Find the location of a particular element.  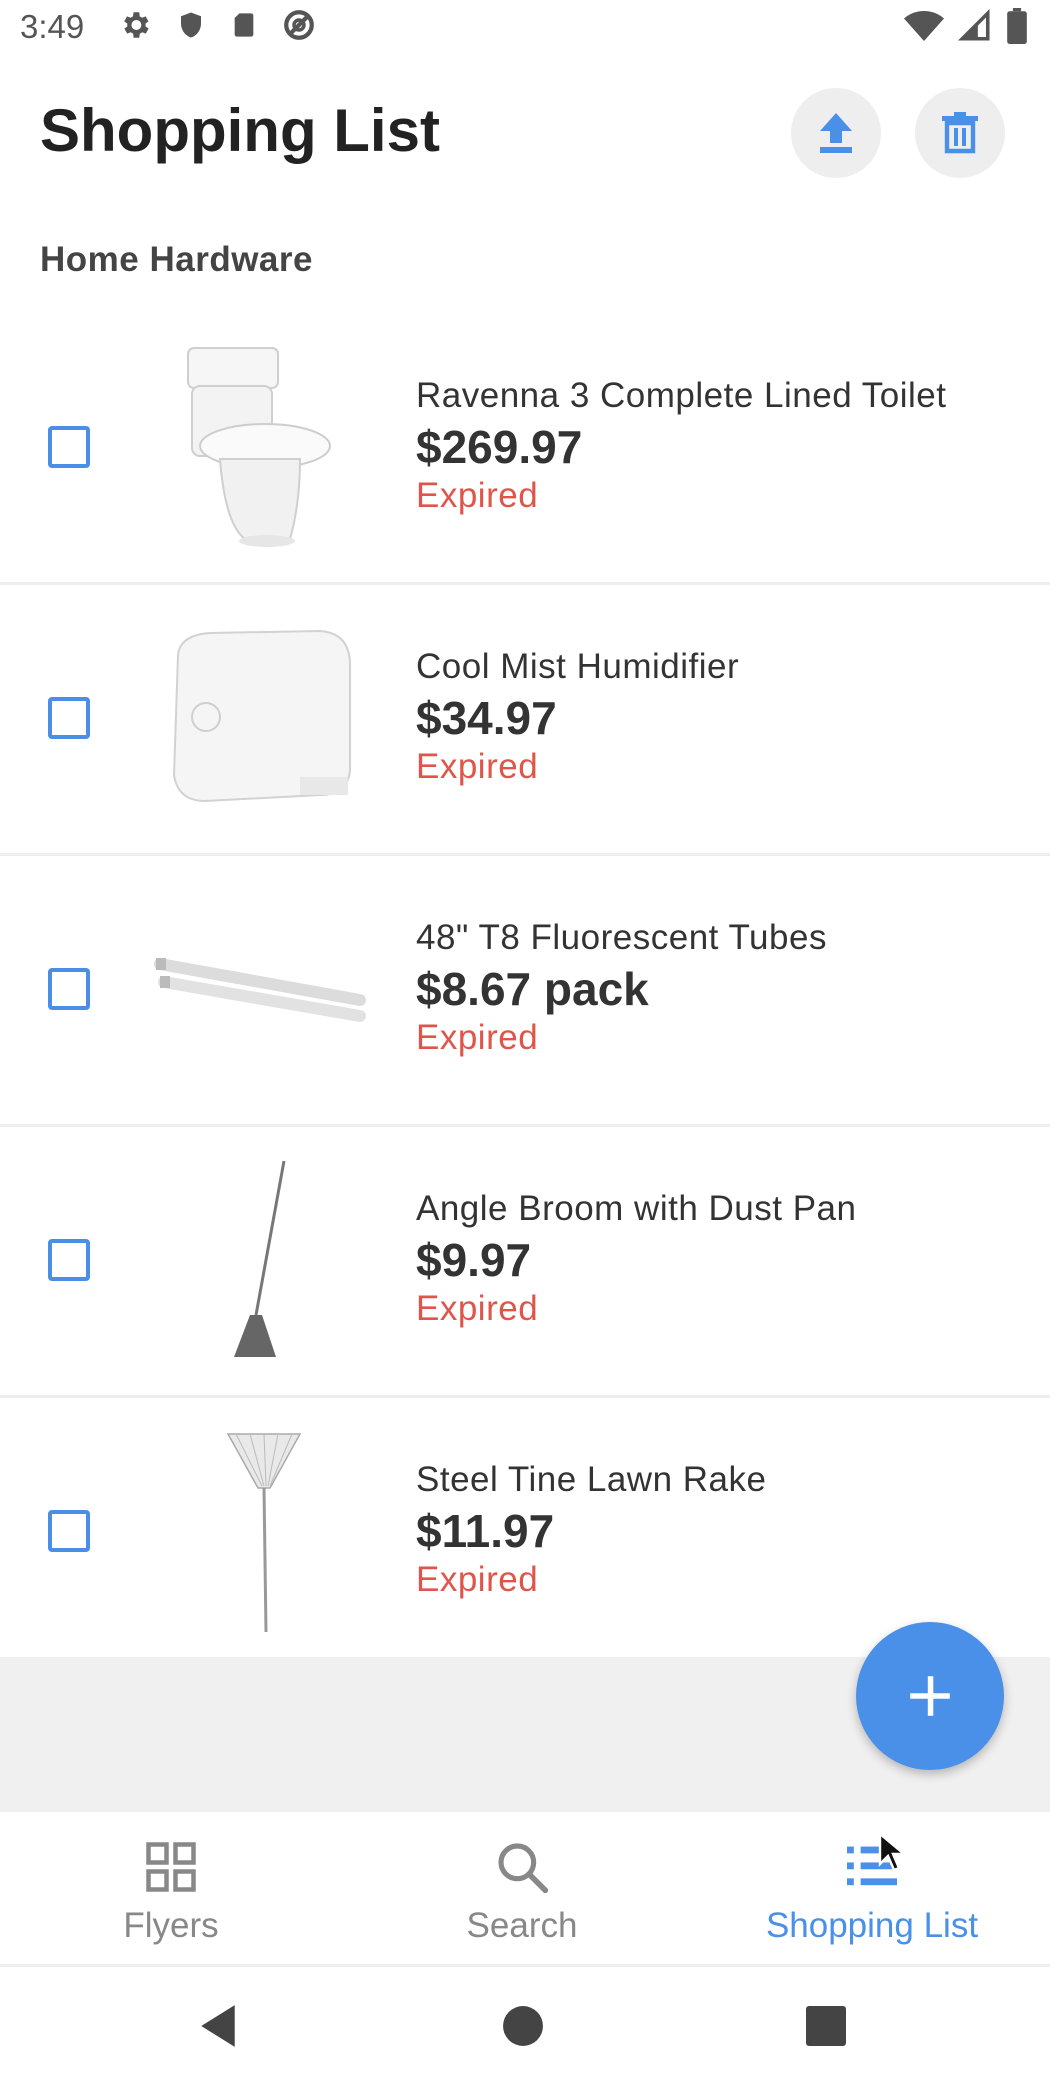

add-item-button is located at coordinates (930, 1696).